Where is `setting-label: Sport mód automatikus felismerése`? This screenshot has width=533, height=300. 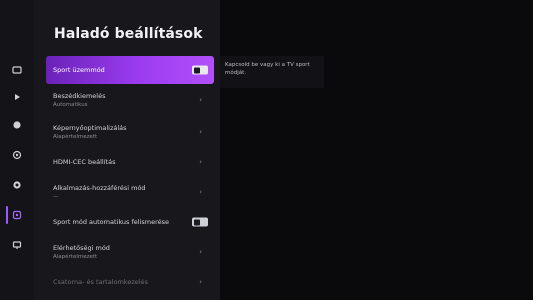 setting-label: Sport mód automatikus felismerése is located at coordinates (111, 222).